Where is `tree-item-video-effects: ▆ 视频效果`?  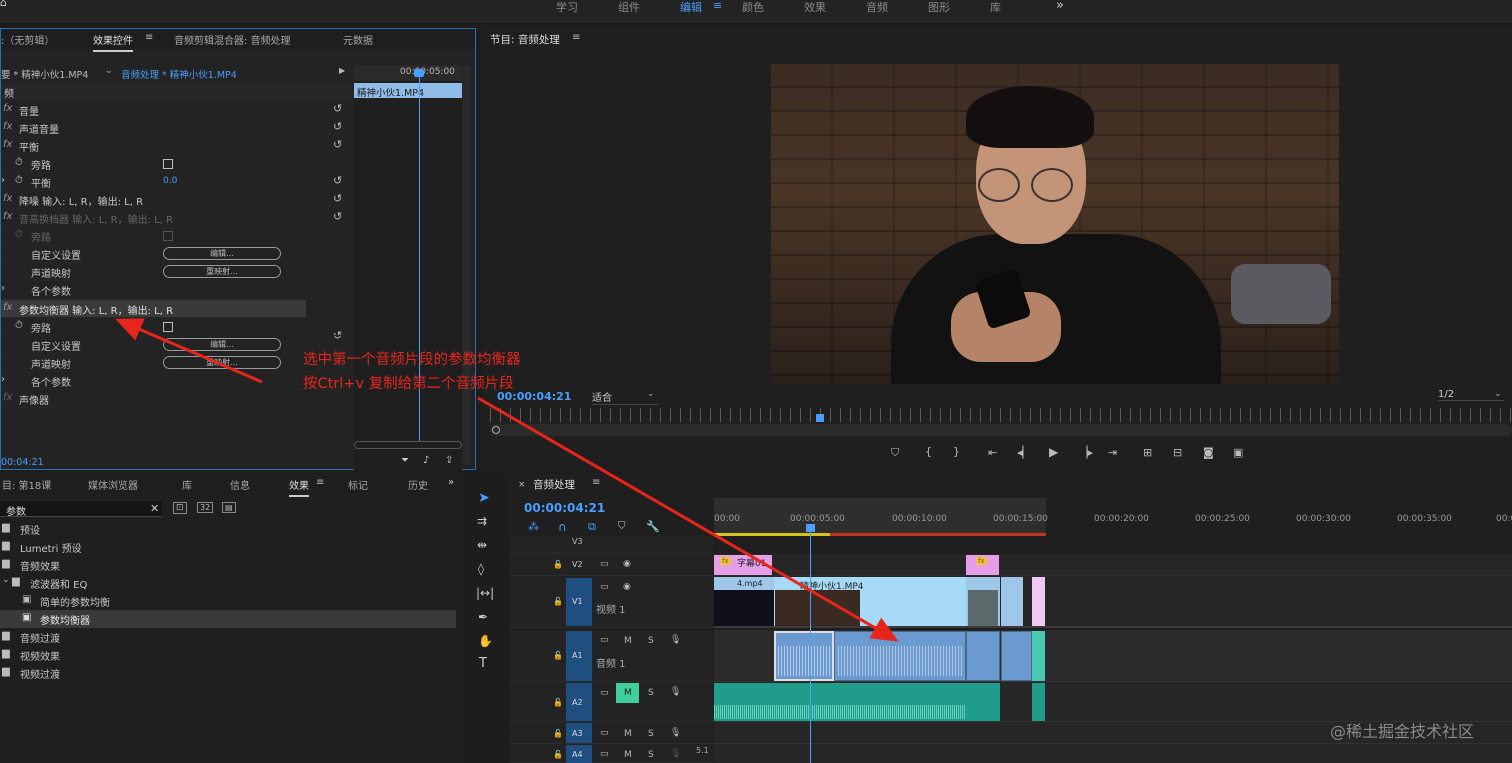
tree-item-video-effects: ▆ 视频效果 is located at coordinates (228, 655).